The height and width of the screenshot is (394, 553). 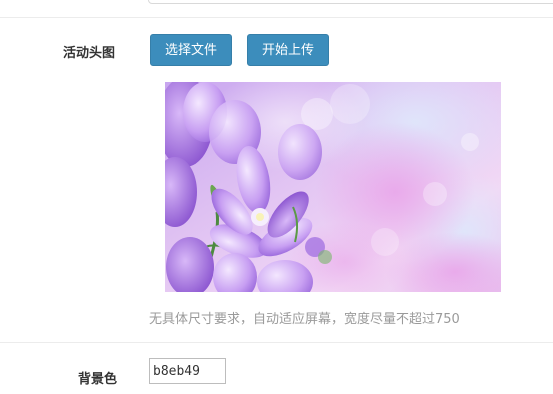 I want to click on avatar-label: 活动头图, so click(x=89, y=53).